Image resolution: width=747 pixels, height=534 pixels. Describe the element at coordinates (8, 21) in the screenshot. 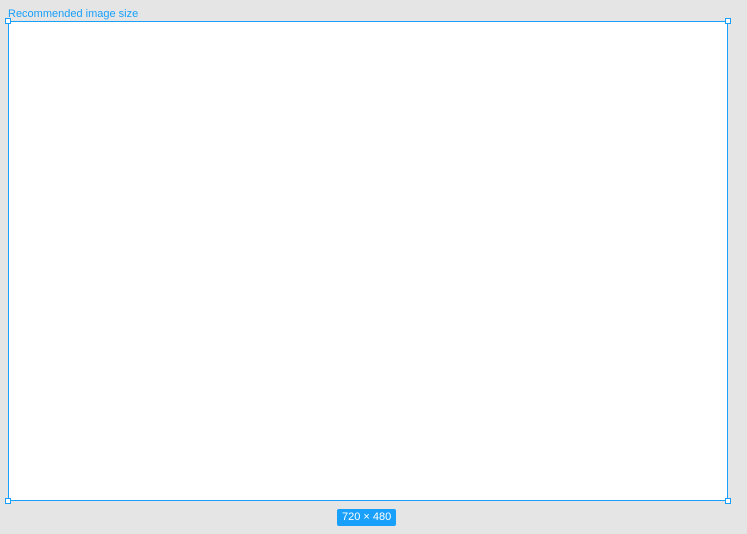

I see `resize-handle-top-left` at that location.